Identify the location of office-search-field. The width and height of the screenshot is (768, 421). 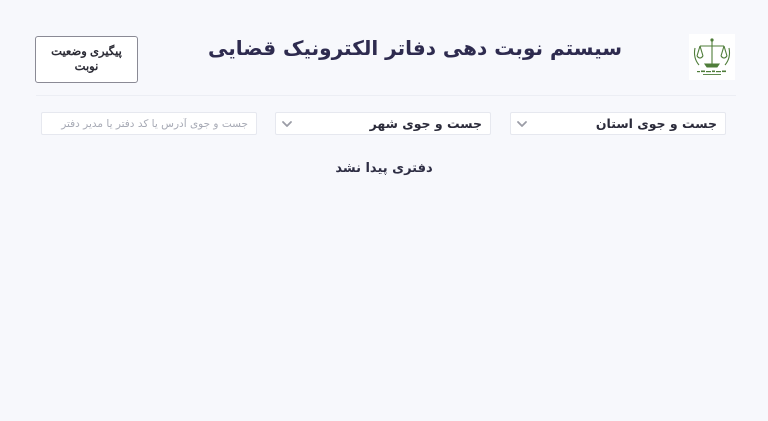
(149, 123).